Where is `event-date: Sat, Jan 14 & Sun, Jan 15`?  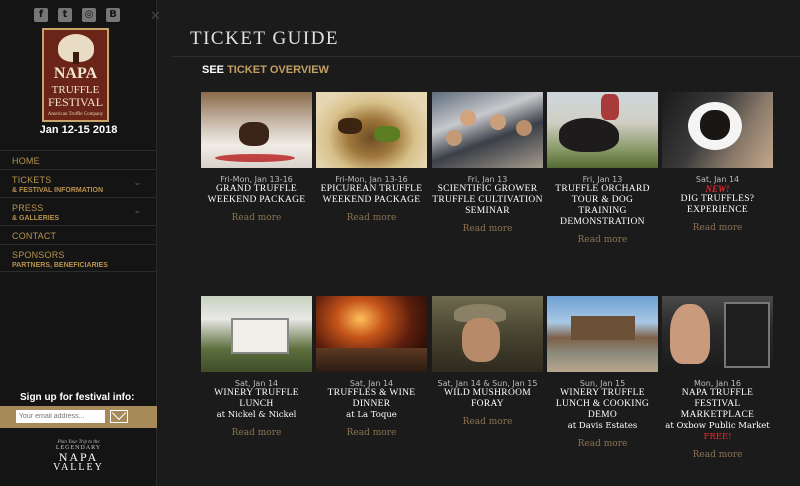 event-date: Sat, Jan 14 & Sun, Jan 15 is located at coordinates (487, 383).